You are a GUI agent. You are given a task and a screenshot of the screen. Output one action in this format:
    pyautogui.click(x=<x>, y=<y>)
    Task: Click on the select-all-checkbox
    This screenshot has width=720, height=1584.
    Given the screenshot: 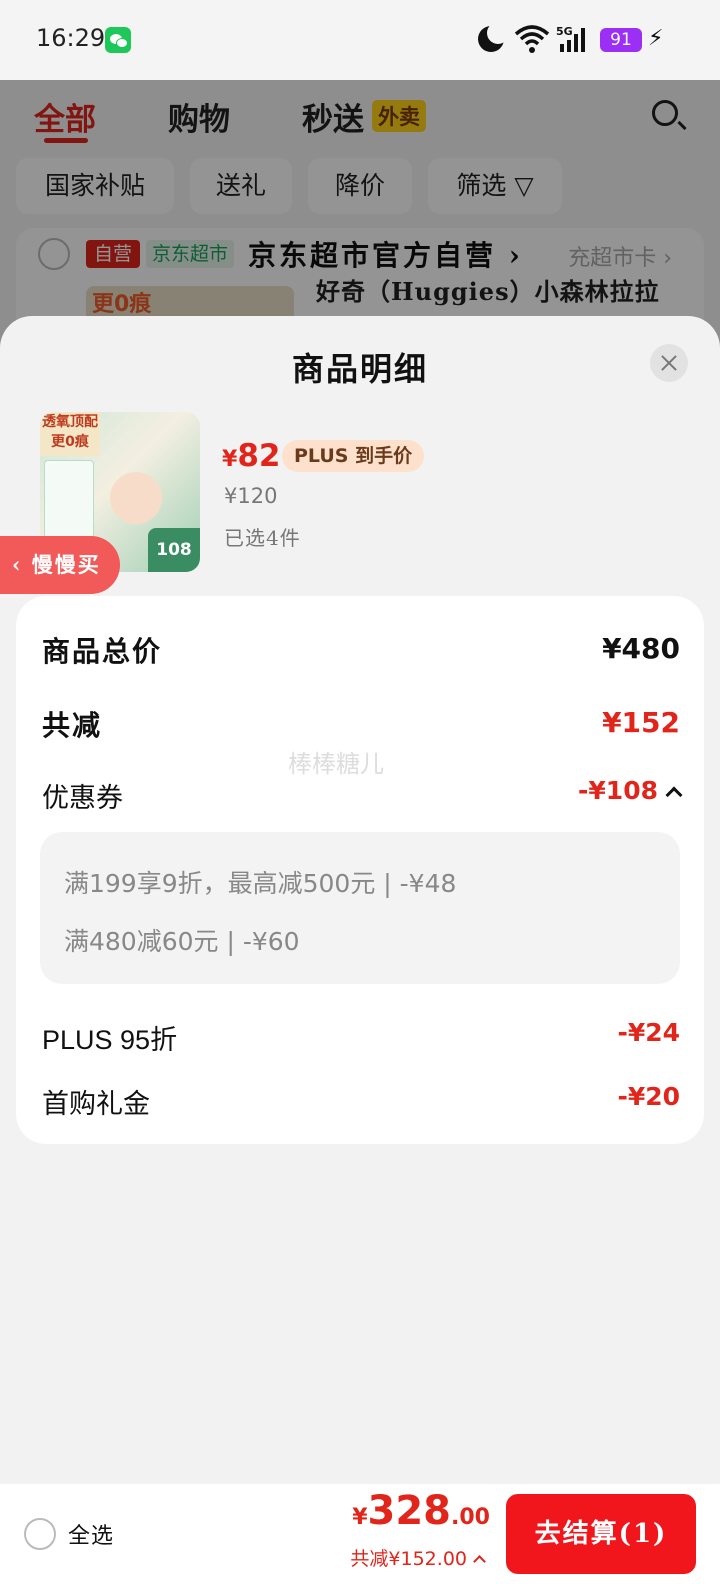 What is the action you would take?
    pyautogui.click(x=40, y=1534)
    